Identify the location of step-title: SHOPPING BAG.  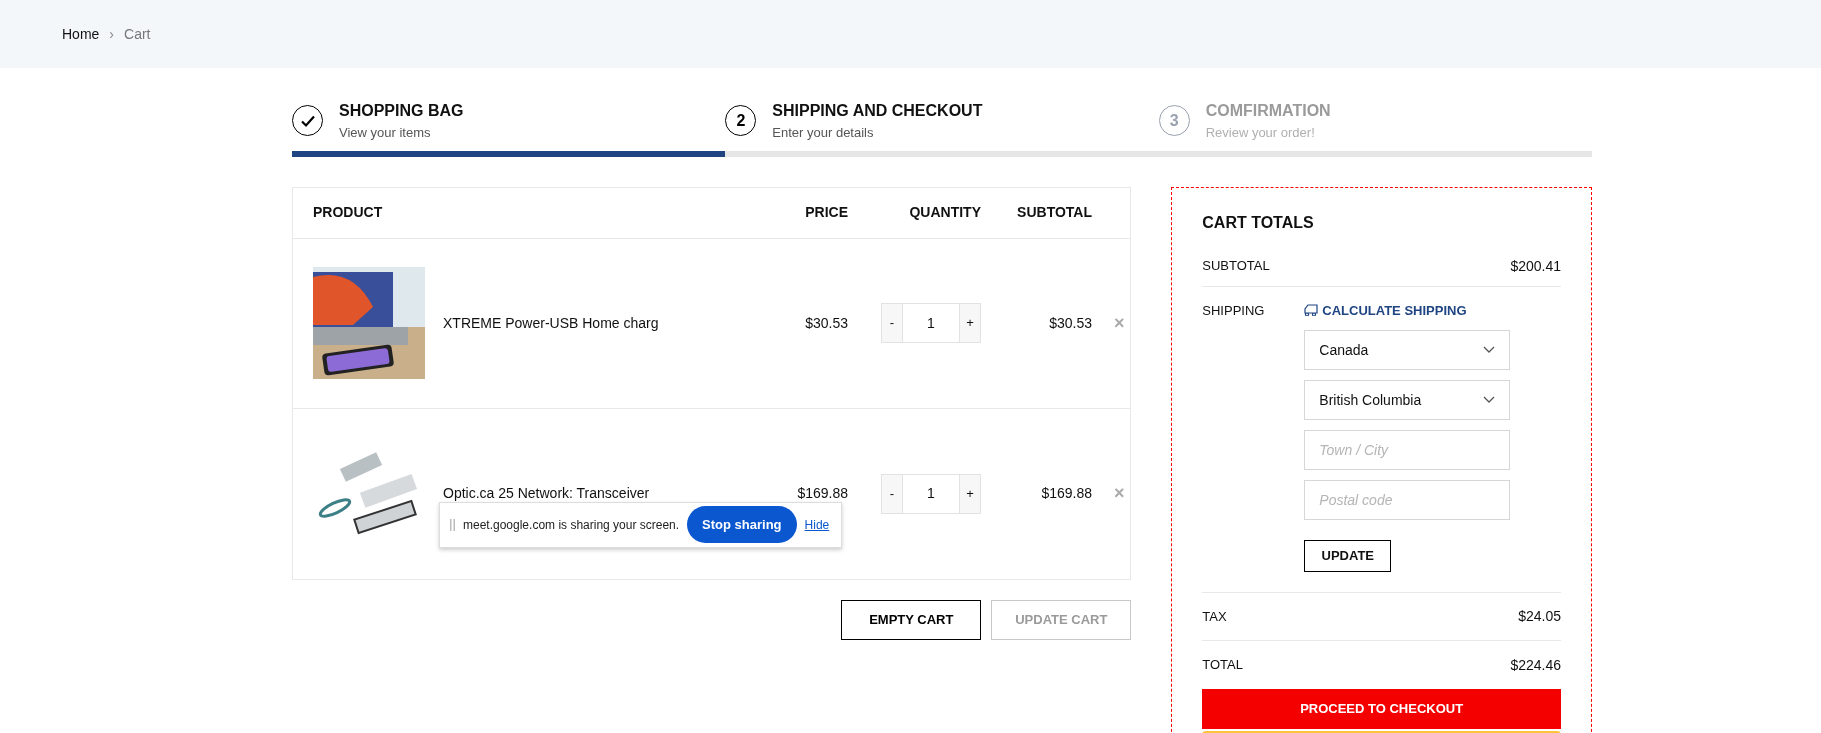
(401, 111).